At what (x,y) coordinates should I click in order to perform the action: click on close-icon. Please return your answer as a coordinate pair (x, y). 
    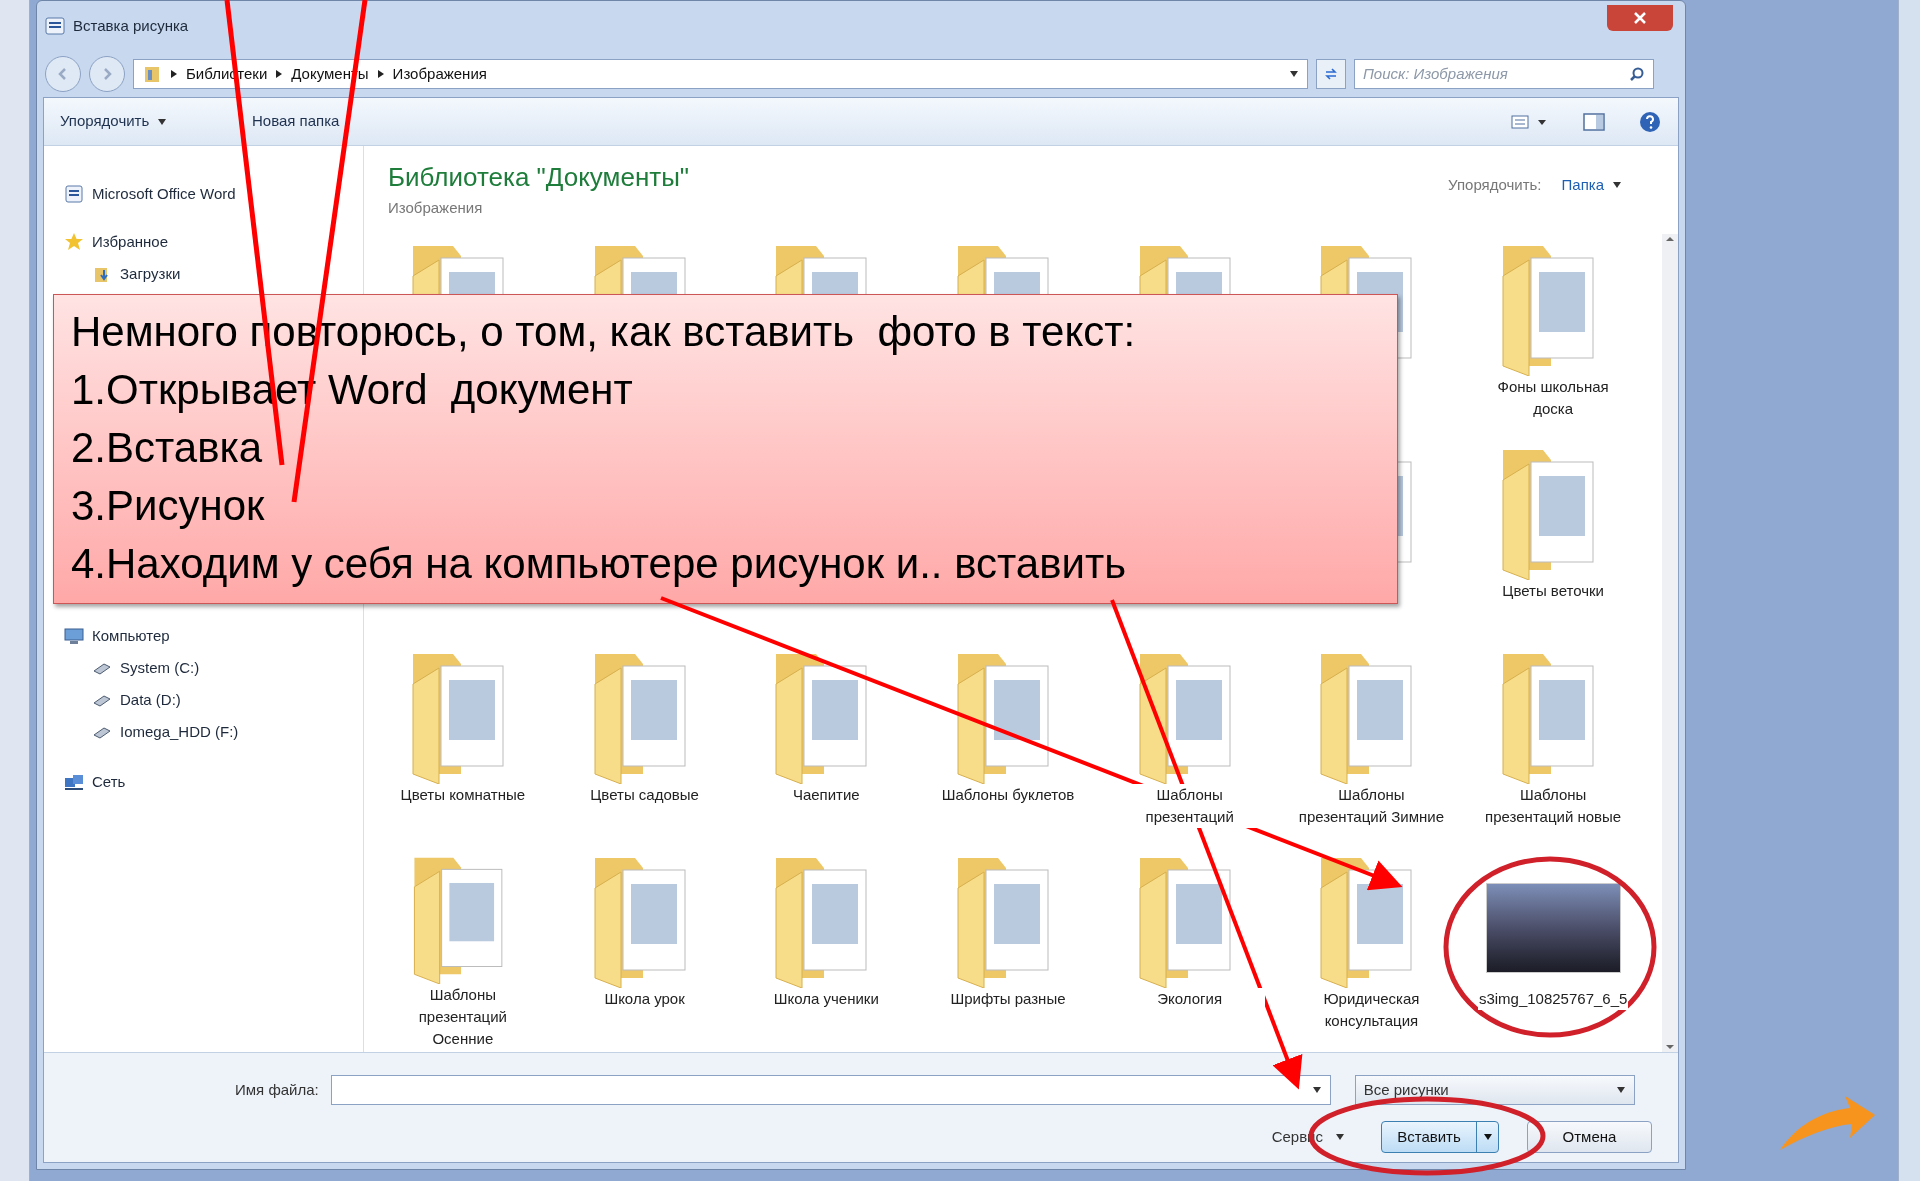
    Looking at the image, I should click on (1640, 18).